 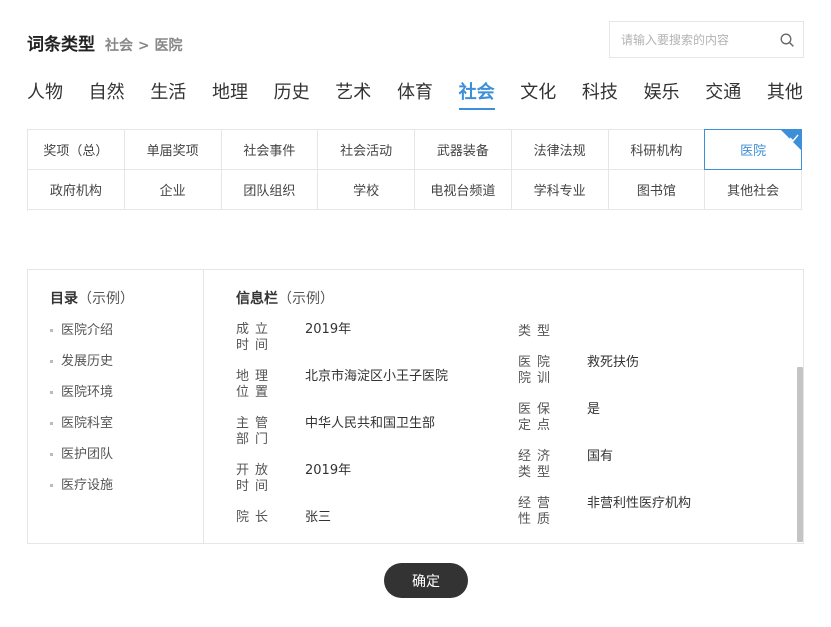 I want to click on toc-item: 医院科室, so click(x=126, y=431).